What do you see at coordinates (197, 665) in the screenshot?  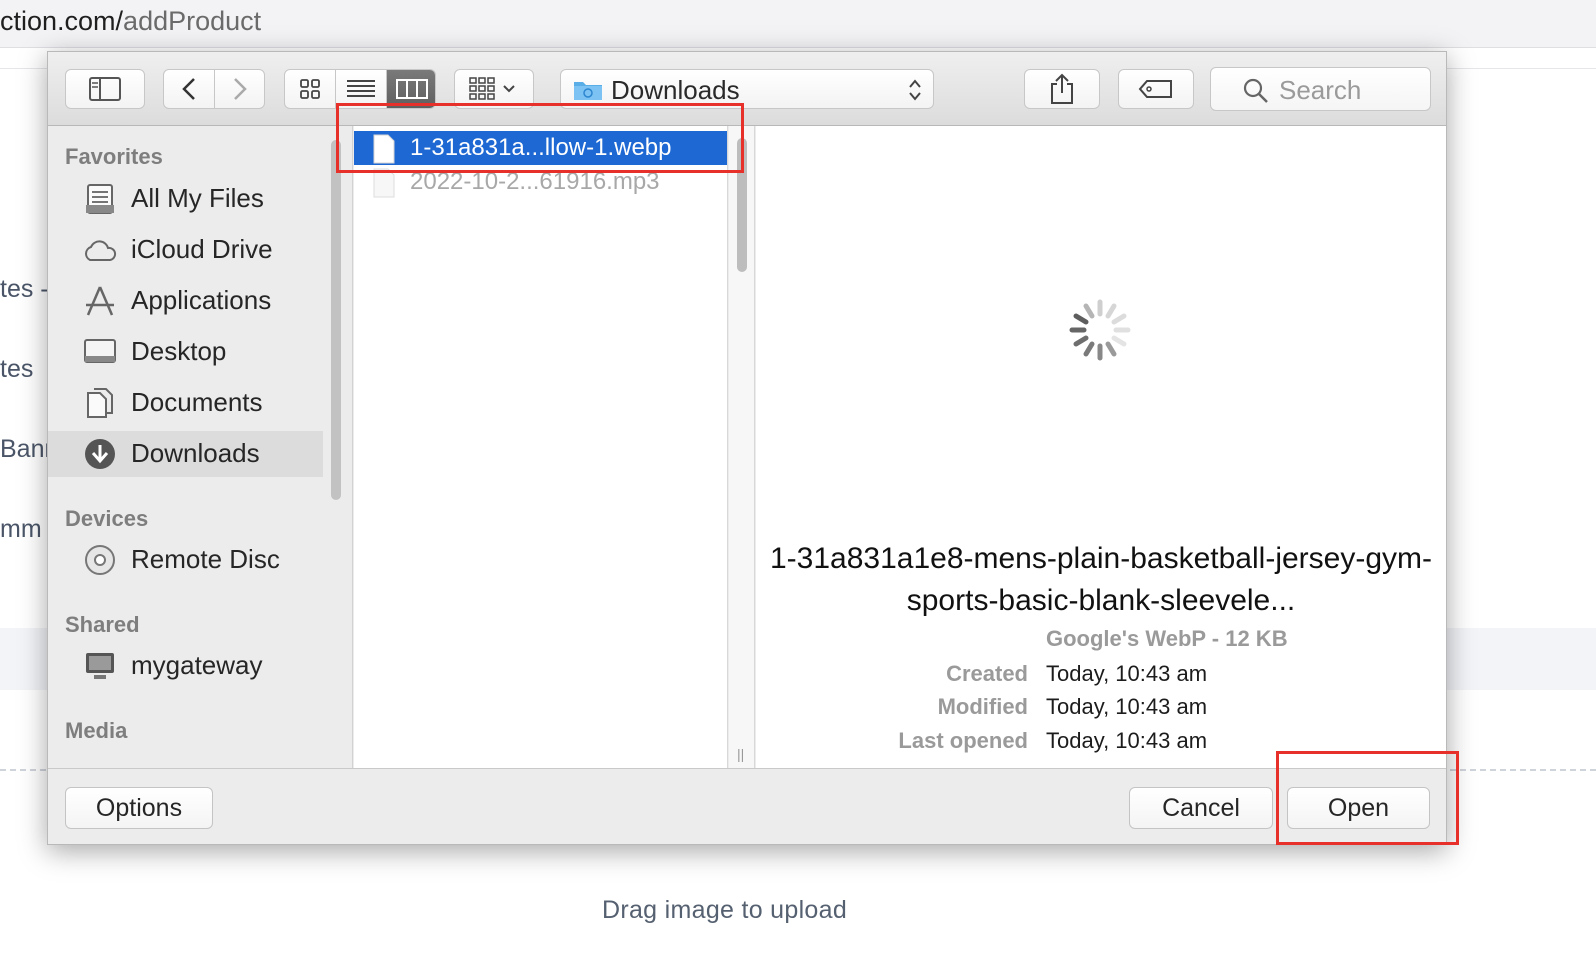 I see `sidebar-item-label: mygateway` at bounding box center [197, 665].